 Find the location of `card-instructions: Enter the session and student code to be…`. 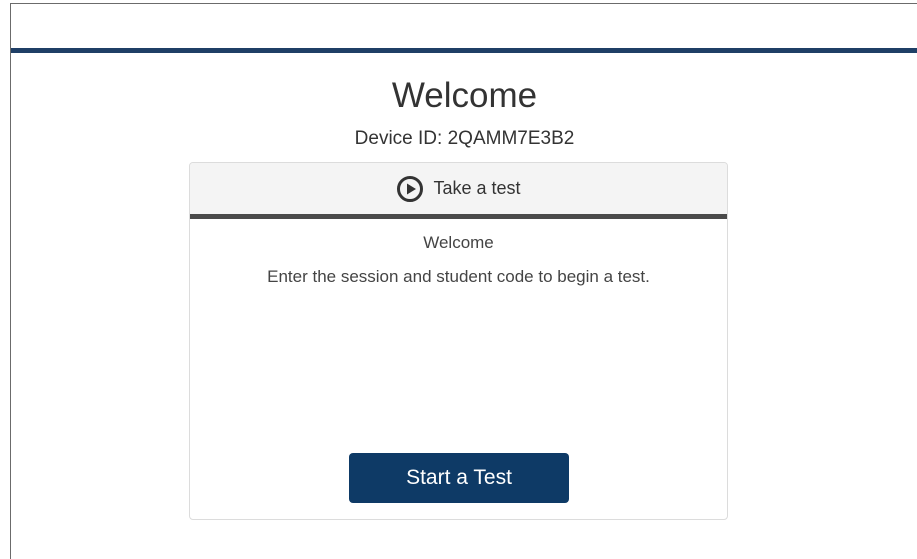

card-instructions: Enter the session and student code to be… is located at coordinates (458, 276).